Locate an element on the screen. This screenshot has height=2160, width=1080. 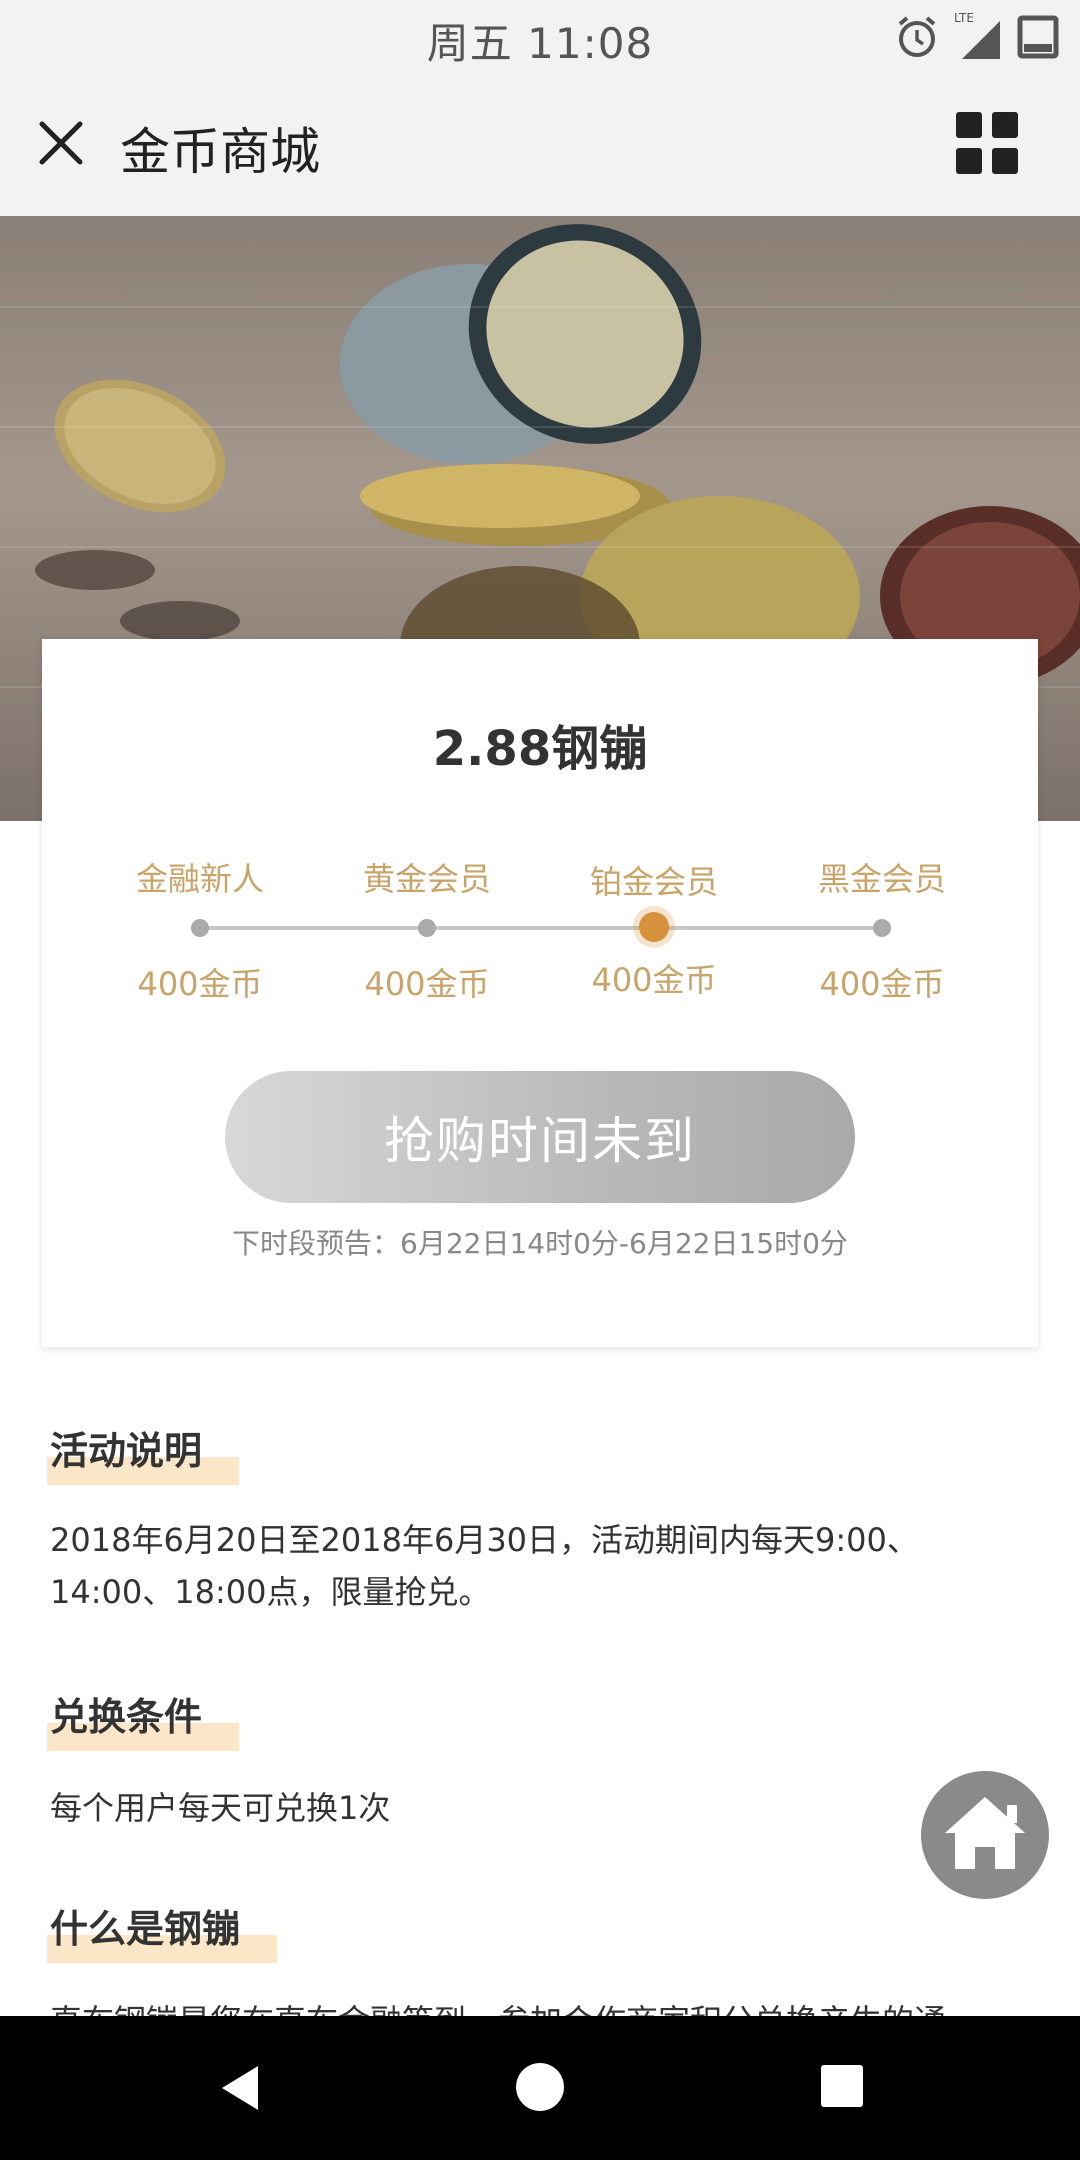
signal-icon: LTE is located at coordinates (978, 36).